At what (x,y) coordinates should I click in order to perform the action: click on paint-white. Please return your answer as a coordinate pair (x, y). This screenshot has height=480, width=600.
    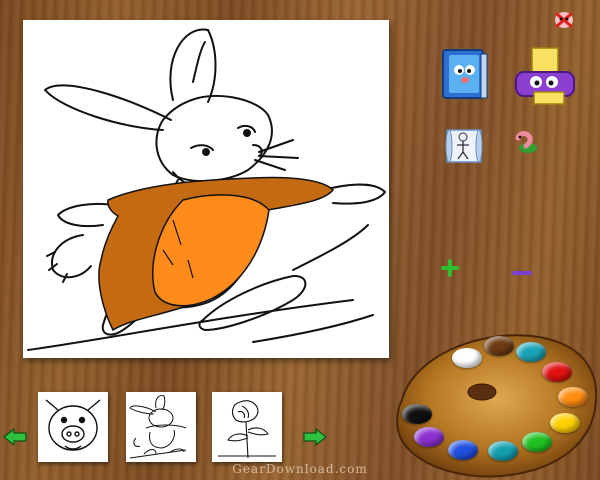
    Looking at the image, I should click on (467, 358).